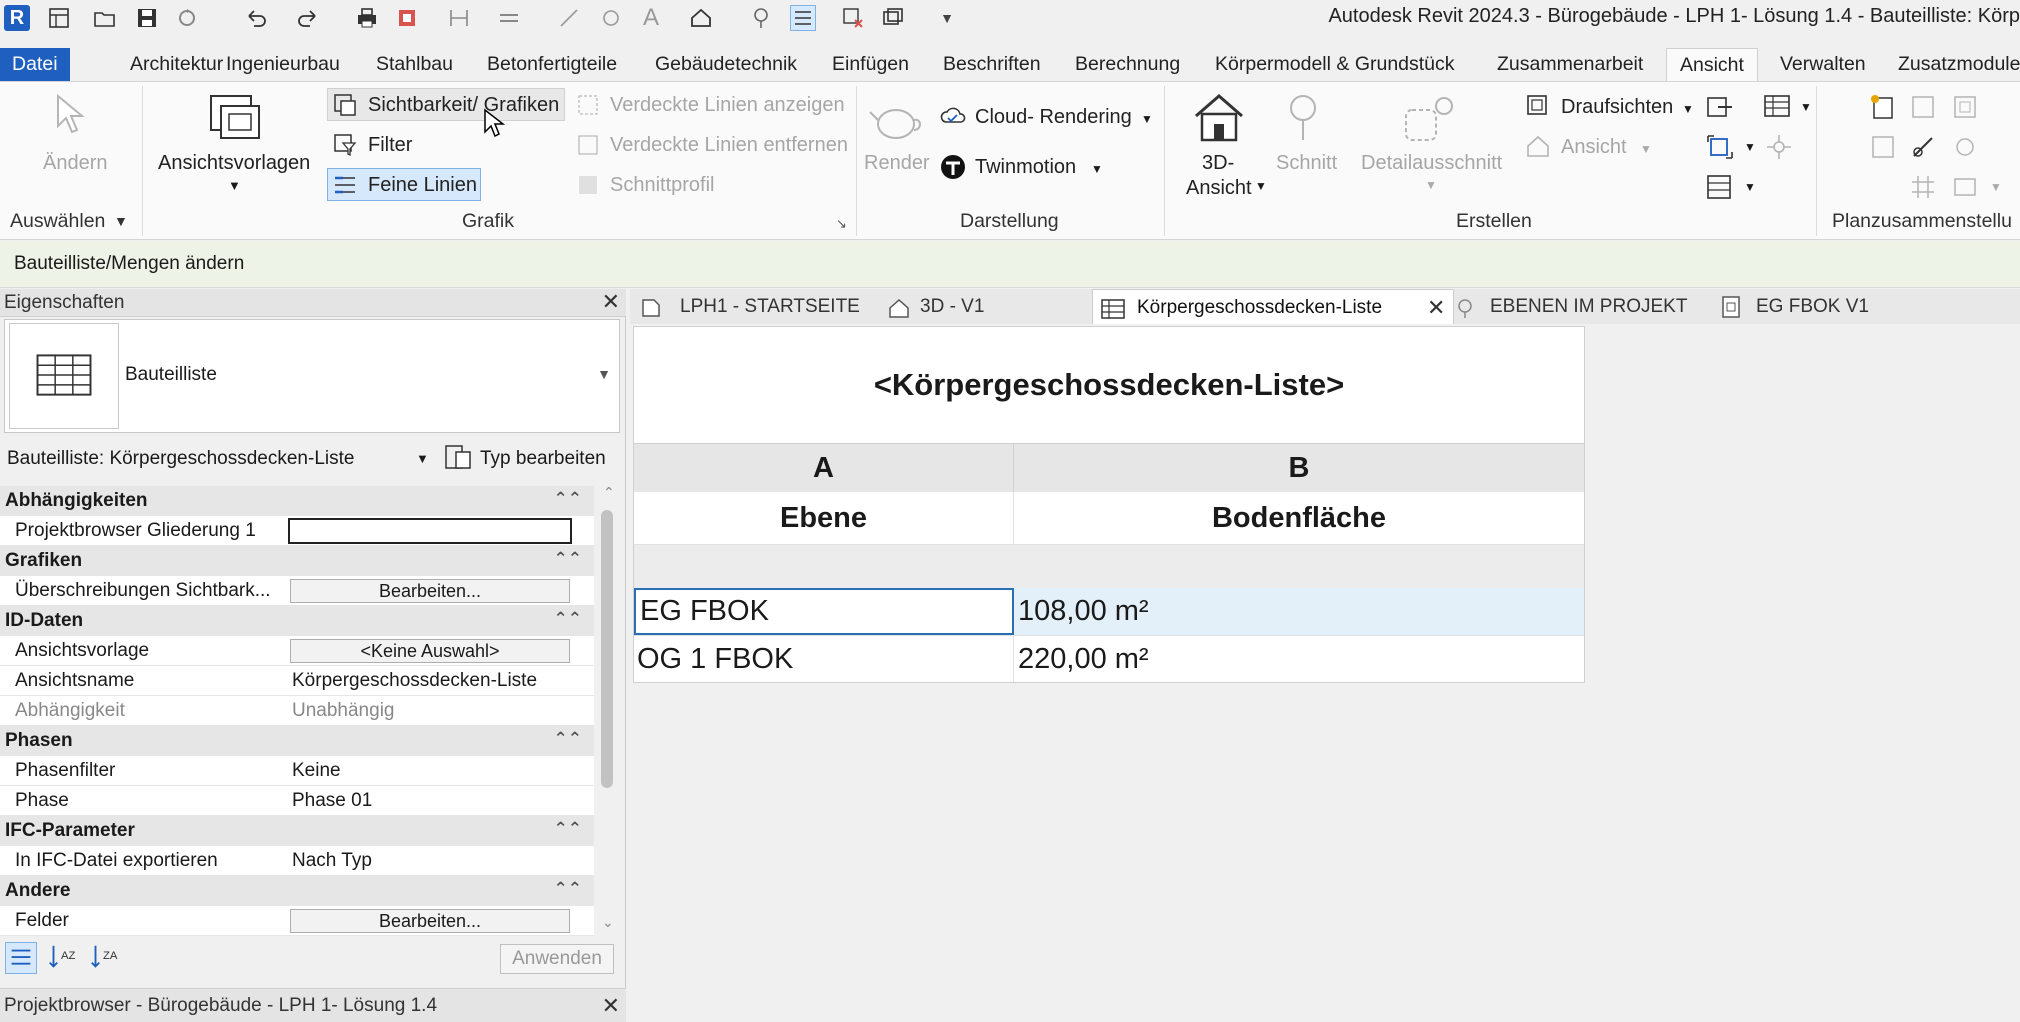  Describe the element at coordinates (297, 561) in the screenshot. I see `group-grafiken: Grafiken ⌃⌃` at that location.